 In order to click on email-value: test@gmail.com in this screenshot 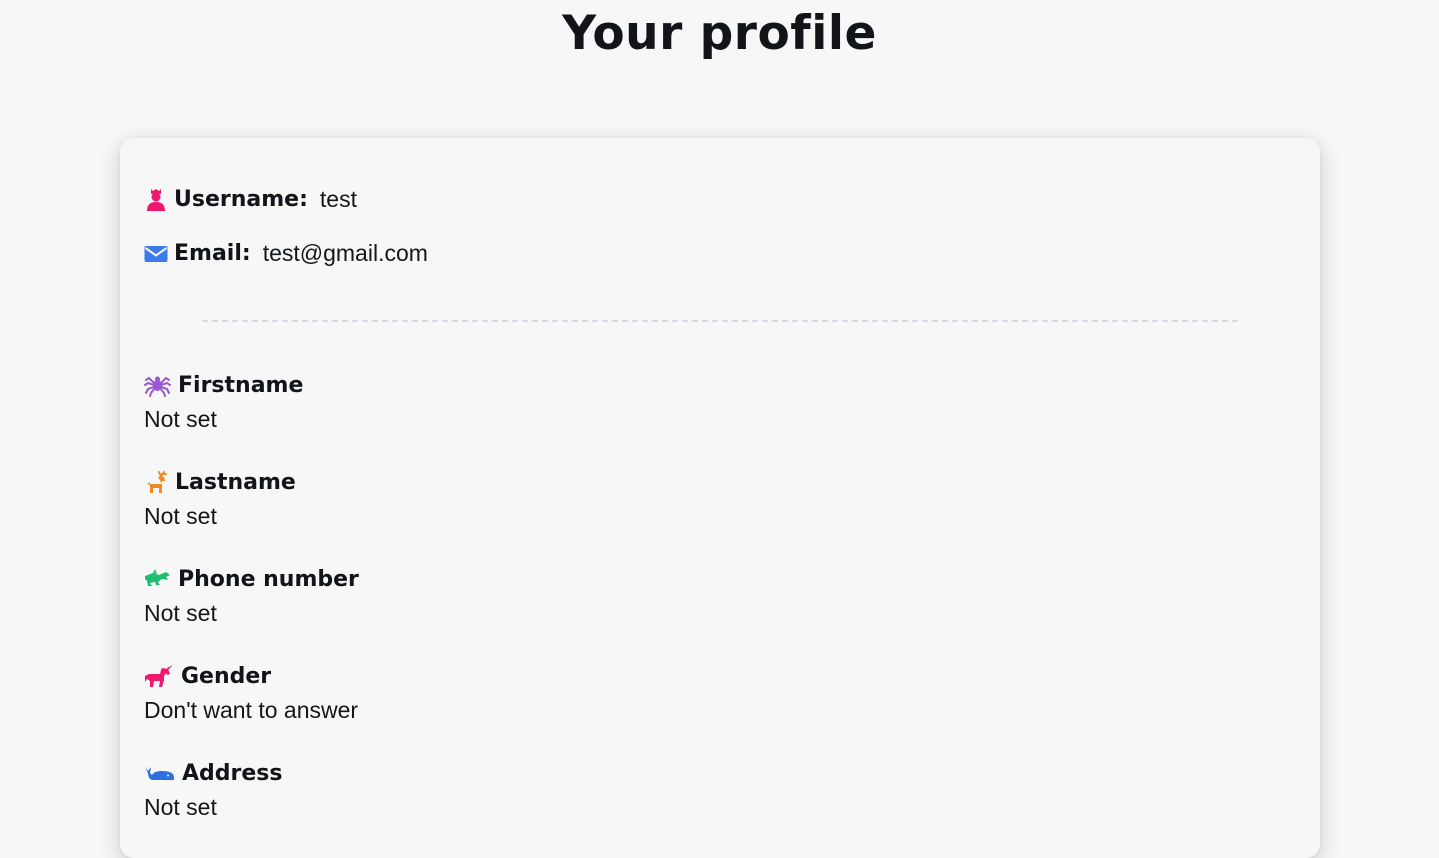, I will do `click(345, 253)`.